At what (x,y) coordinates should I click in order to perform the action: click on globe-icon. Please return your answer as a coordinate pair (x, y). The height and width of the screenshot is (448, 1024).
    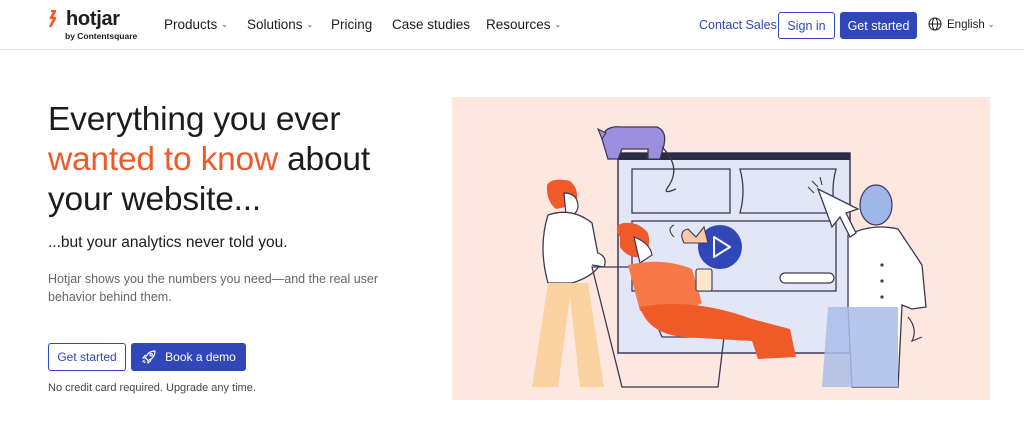
    Looking at the image, I should click on (935, 24).